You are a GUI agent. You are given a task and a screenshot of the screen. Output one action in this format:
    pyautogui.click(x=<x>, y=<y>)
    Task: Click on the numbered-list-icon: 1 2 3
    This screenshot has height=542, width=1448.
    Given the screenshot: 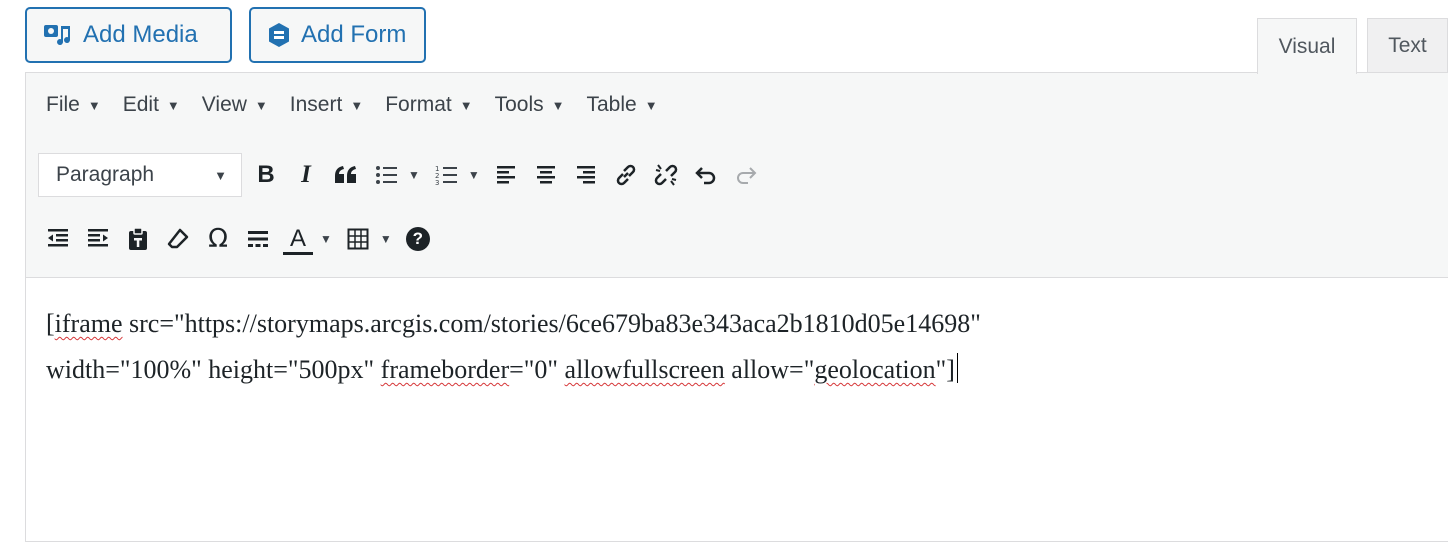 What is the action you would take?
    pyautogui.click(x=446, y=175)
    